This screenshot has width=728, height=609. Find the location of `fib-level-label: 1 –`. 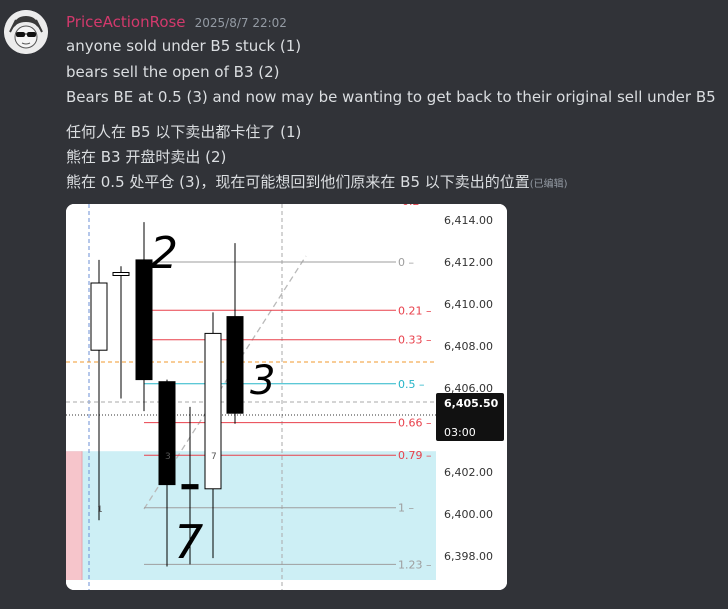

fib-level-label: 1 – is located at coordinates (406, 508).